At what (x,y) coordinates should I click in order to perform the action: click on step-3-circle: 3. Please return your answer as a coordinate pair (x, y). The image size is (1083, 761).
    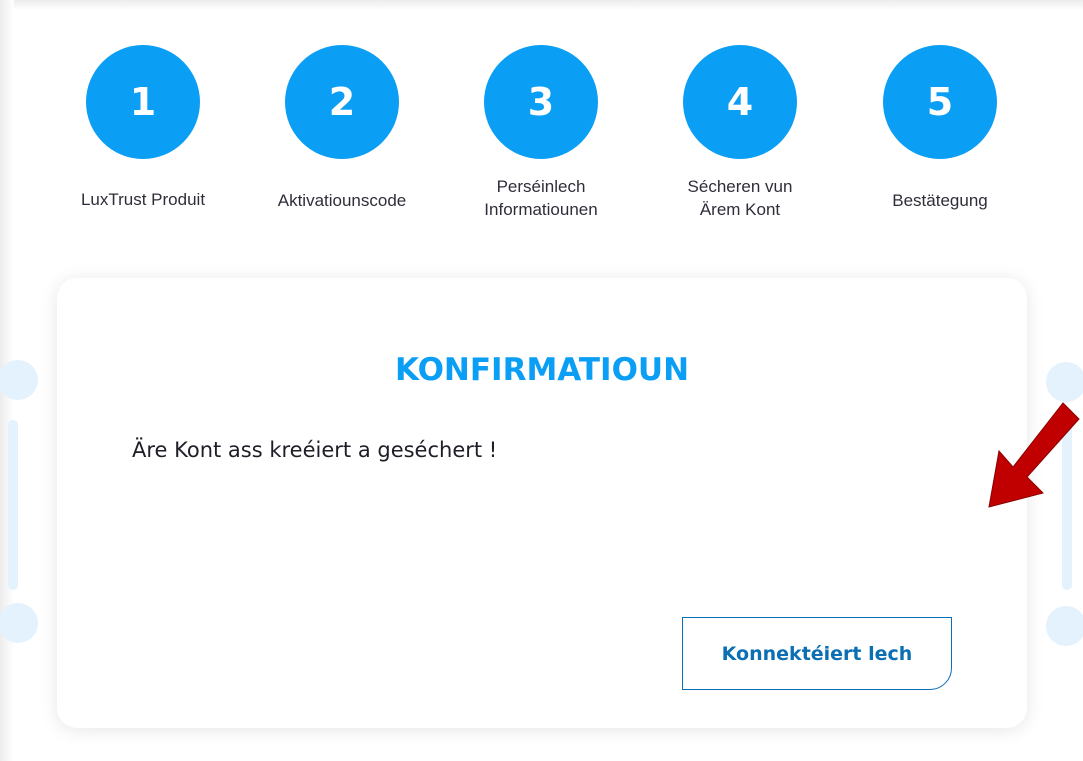
    Looking at the image, I should click on (541, 102).